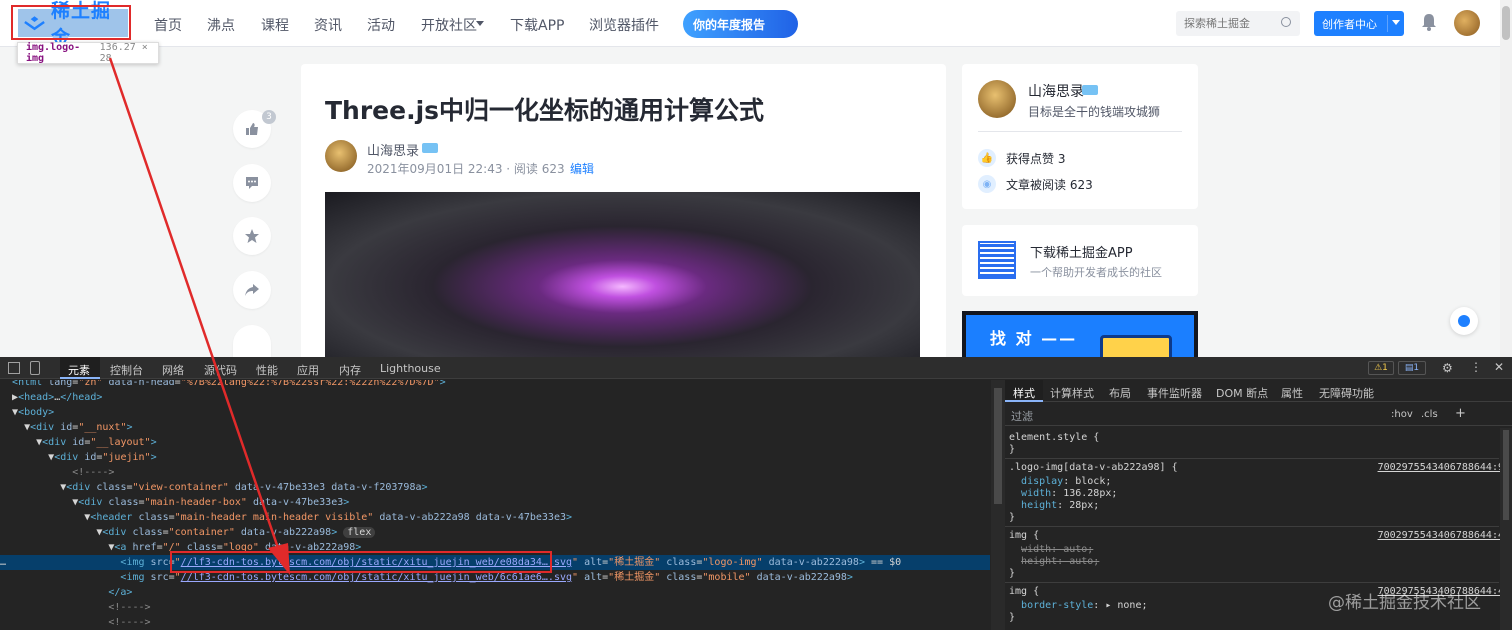  What do you see at coordinates (252, 236) in the screenshot?
I see `favorite-button` at bounding box center [252, 236].